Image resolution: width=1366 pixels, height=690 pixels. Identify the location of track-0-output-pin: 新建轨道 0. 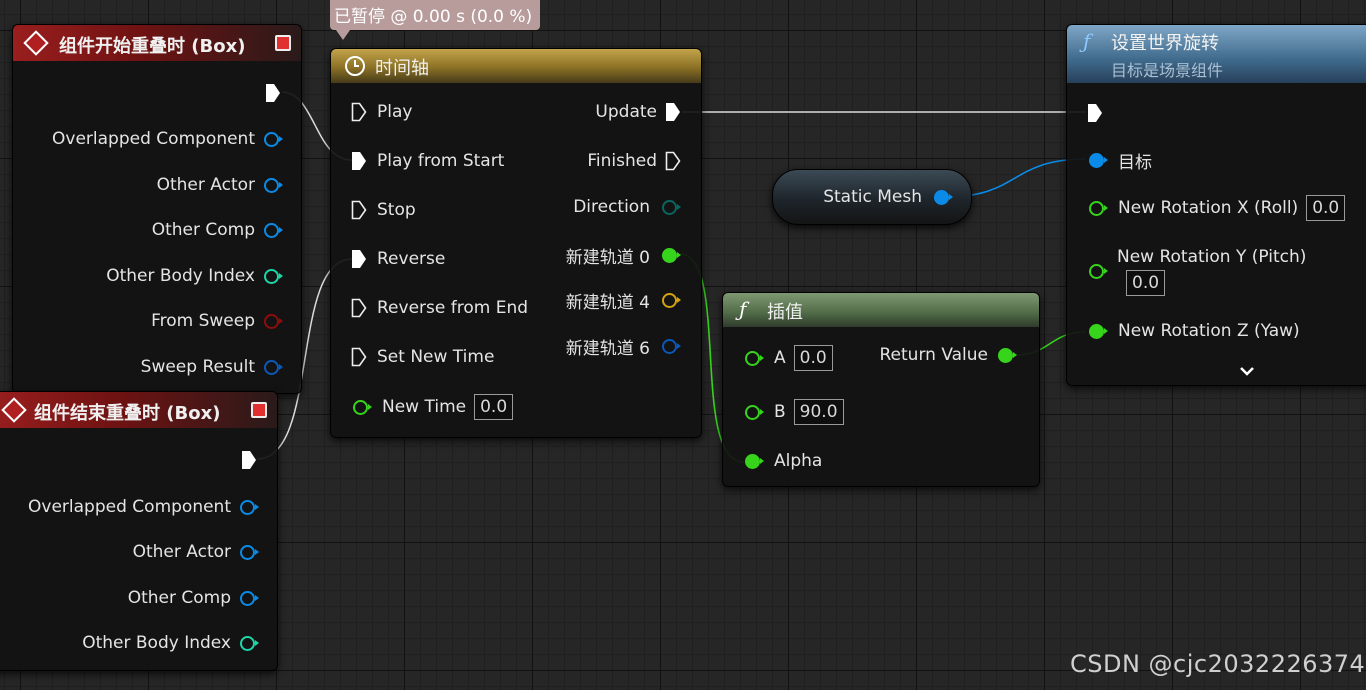
(623, 255).